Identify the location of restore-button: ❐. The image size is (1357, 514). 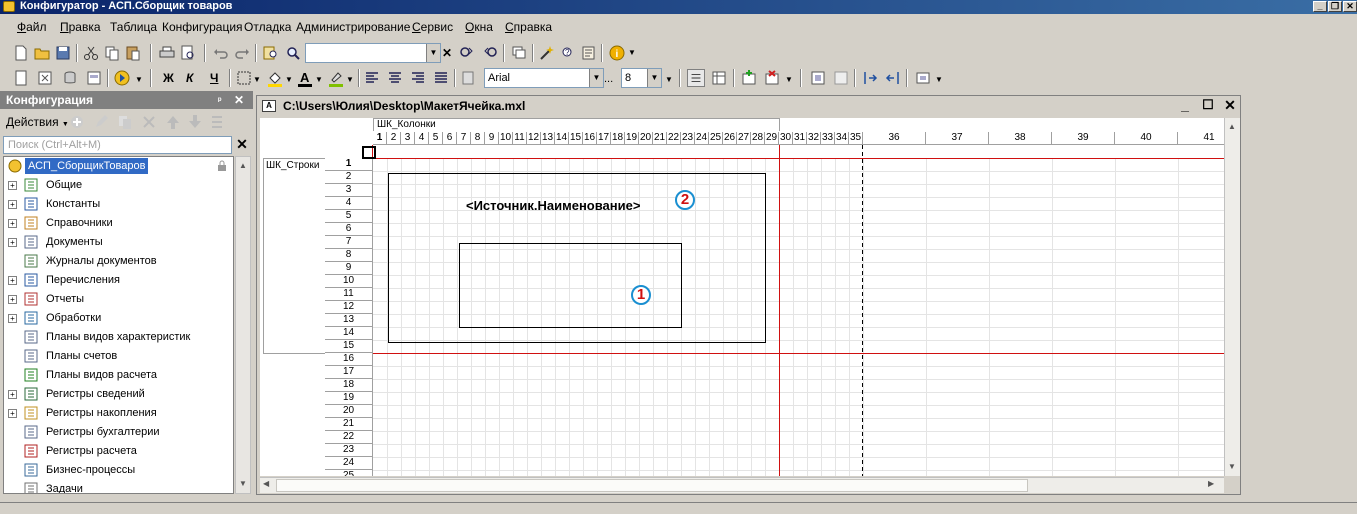
(1335, 6).